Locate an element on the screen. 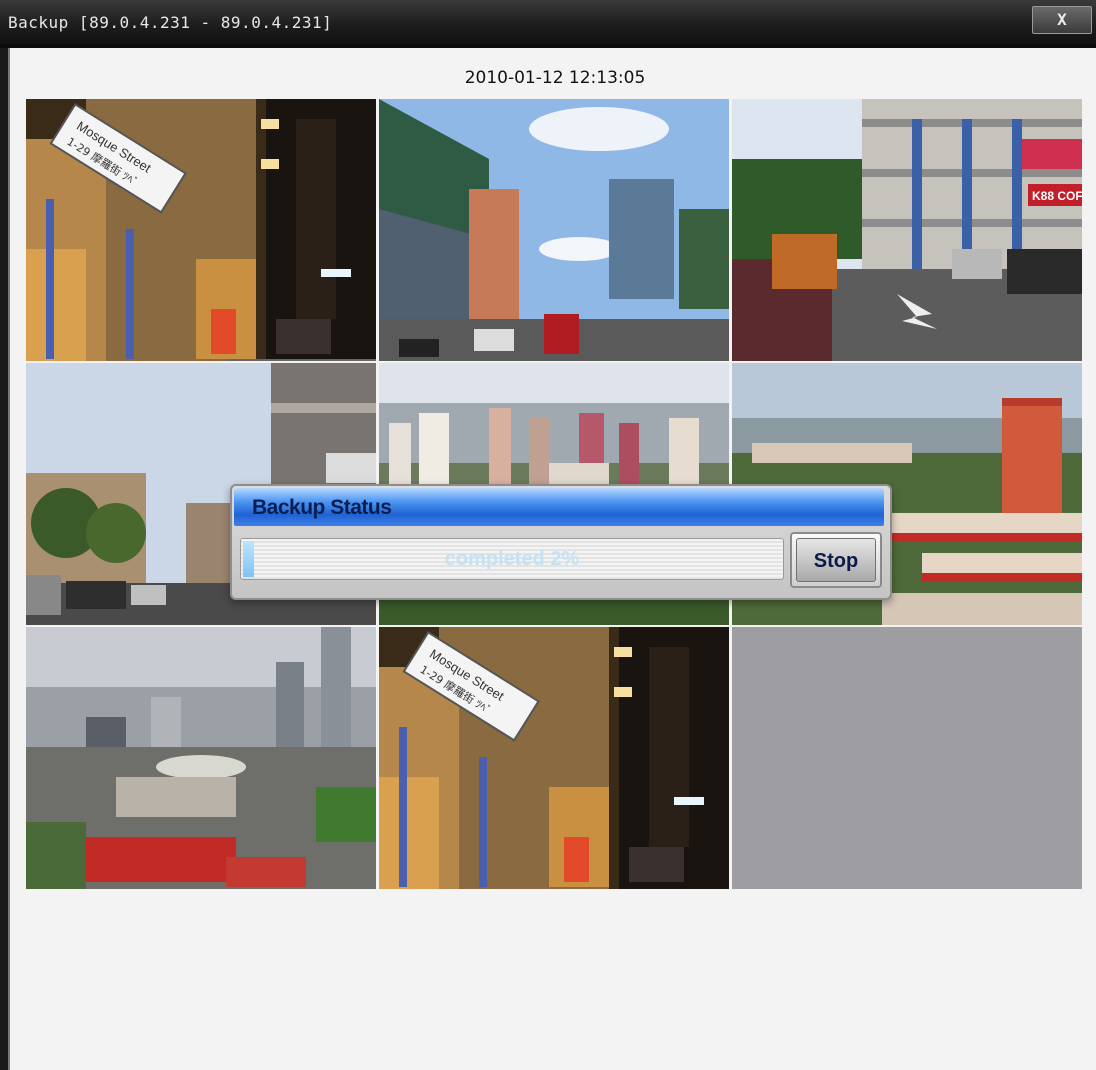  stop-button: Stop is located at coordinates (836, 560).